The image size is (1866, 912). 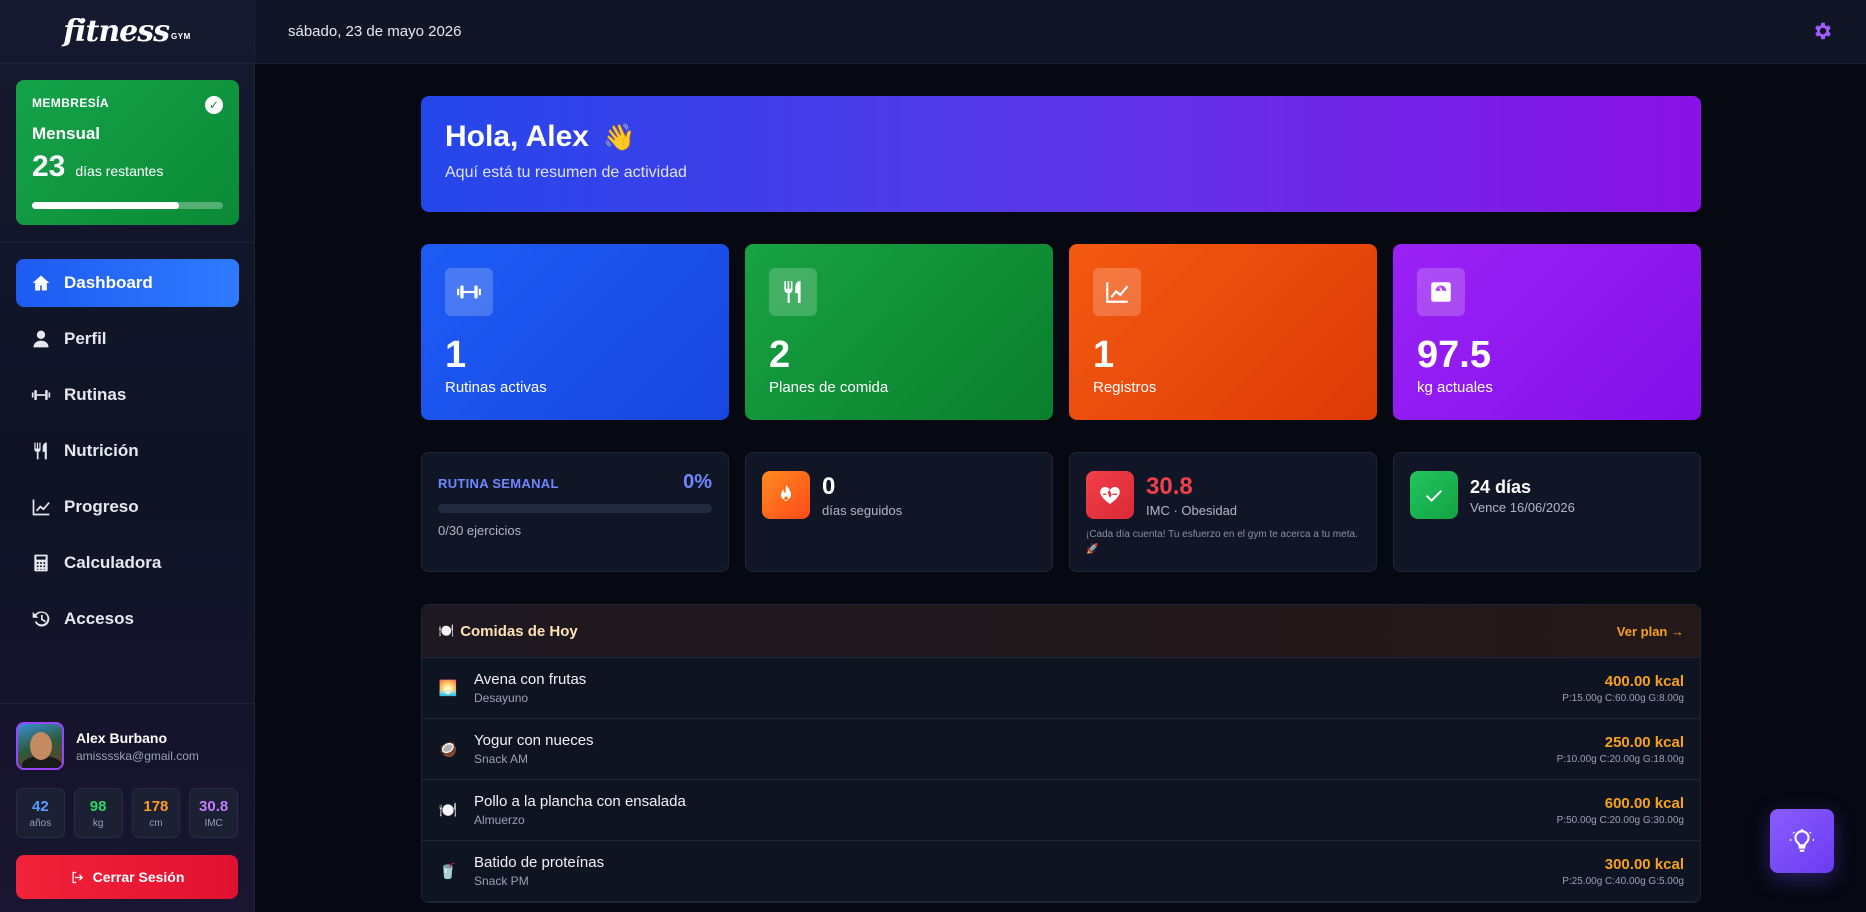 I want to click on home-icon, so click(x=41, y=283).